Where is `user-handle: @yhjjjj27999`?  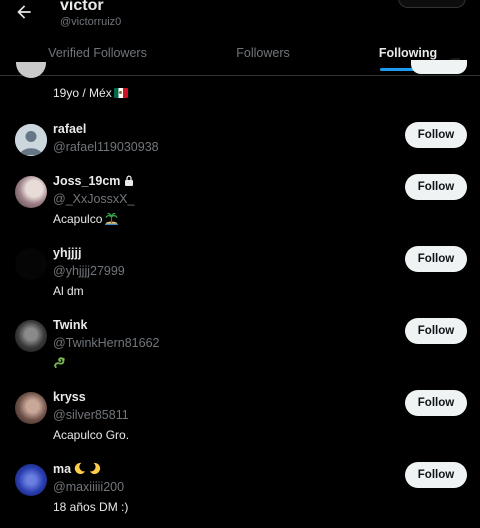
user-handle: @yhjjjj27999 is located at coordinates (89, 271).